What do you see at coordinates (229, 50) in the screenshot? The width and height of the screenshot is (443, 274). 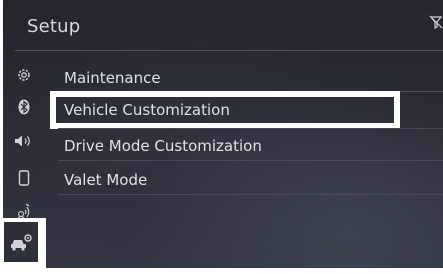 I see `title-divider` at bounding box center [229, 50].